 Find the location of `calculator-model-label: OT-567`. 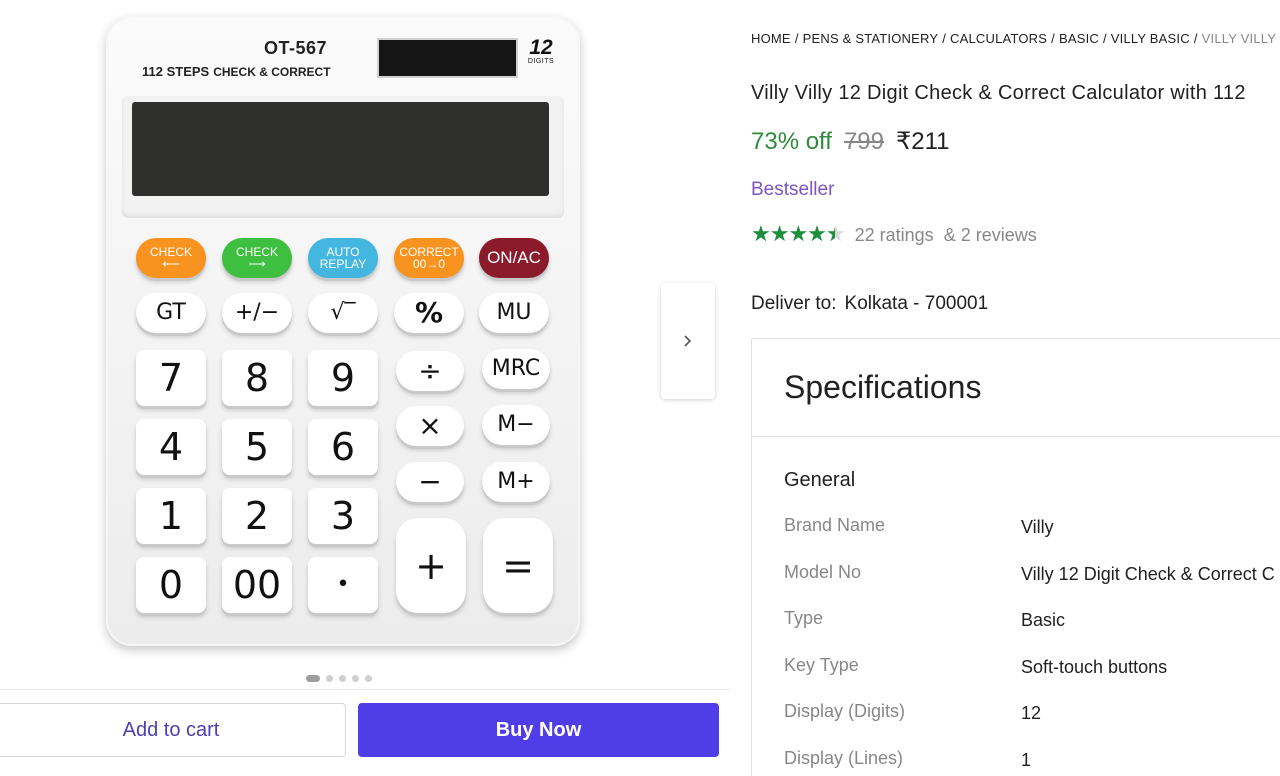

calculator-model-label: OT-567 is located at coordinates (296, 48).